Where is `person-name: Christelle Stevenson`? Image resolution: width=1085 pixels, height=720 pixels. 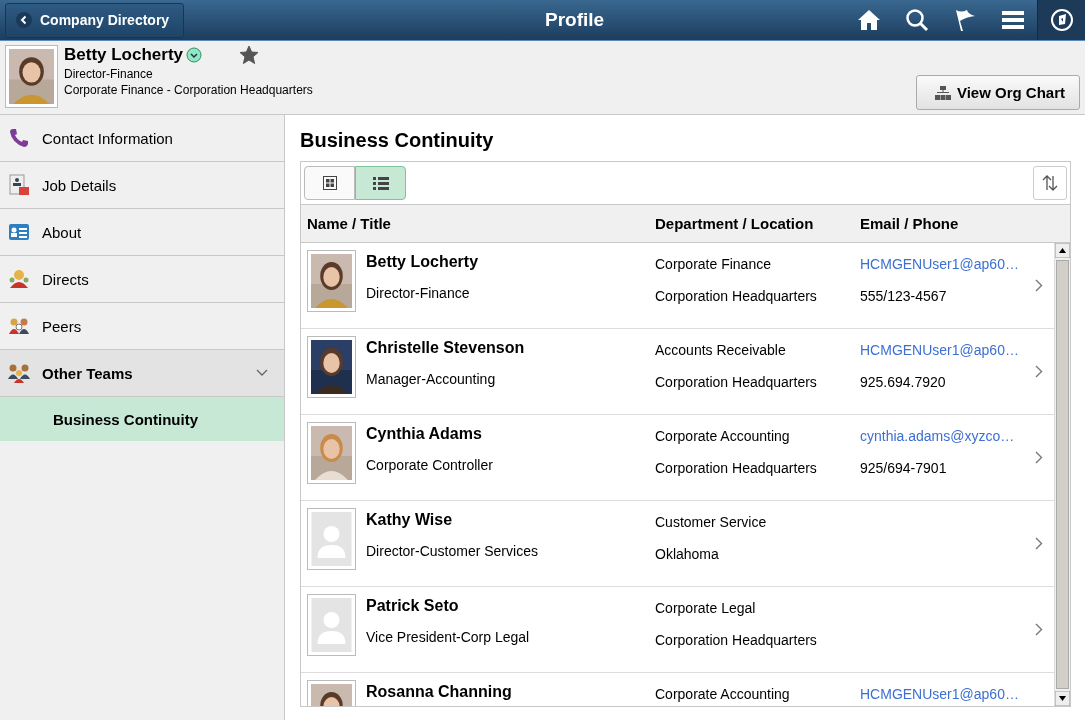
person-name: Christelle Stevenson is located at coordinates (445, 348).